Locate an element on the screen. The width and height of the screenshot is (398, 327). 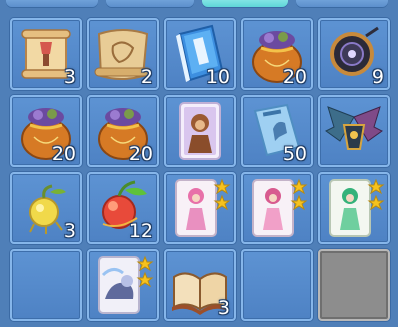
inventory-slot-monkey-card is located at coordinates (200, 131).